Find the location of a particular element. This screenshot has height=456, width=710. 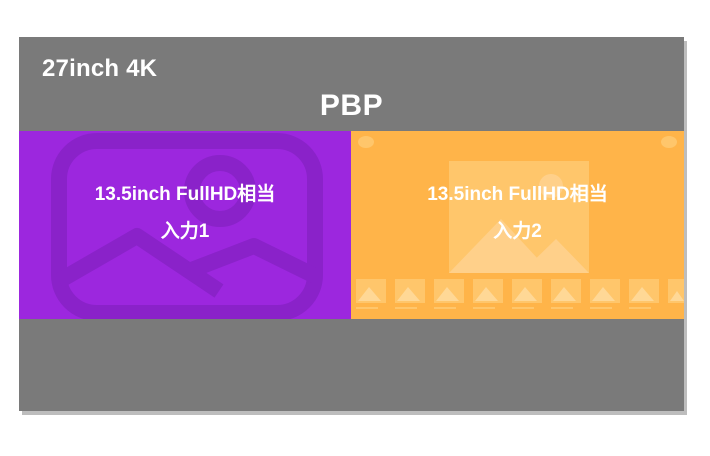

monitor-size-label: 27inch 4K is located at coordinates (100, 68).